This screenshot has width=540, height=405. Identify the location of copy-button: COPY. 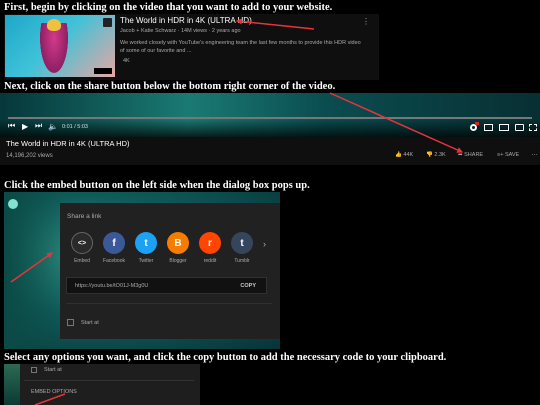
(248, 286).